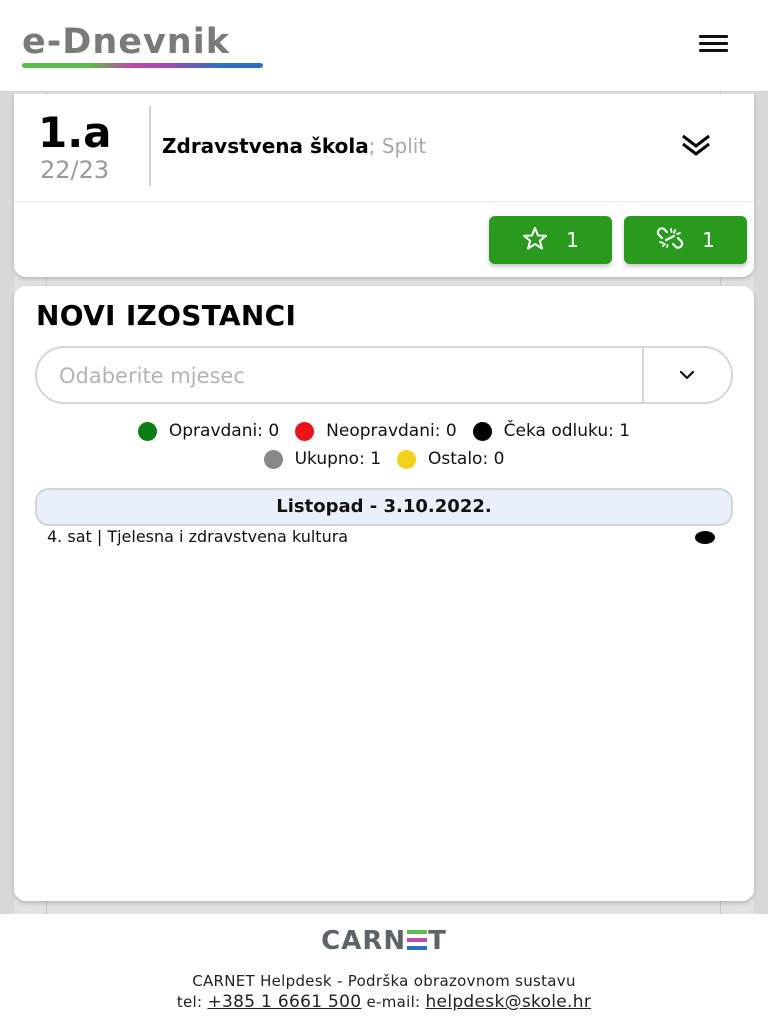 This screenshot has width=768, height=1024. I want to click on class-name: 1.a, so click(75, 132).